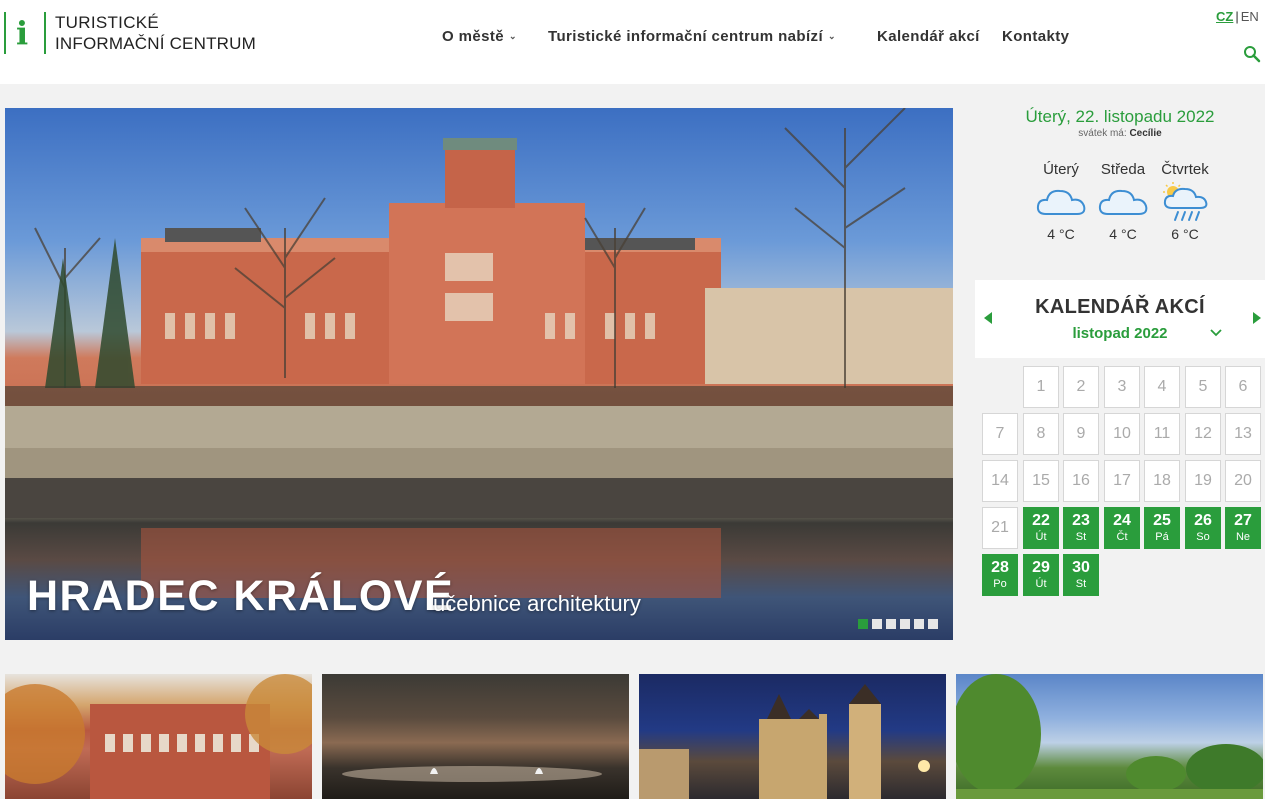 The width and height of the screenshot is (1265, 799). I want to click on logo-text-line2: INFORMAČNÍ CENTRUM, so click(155, 44).